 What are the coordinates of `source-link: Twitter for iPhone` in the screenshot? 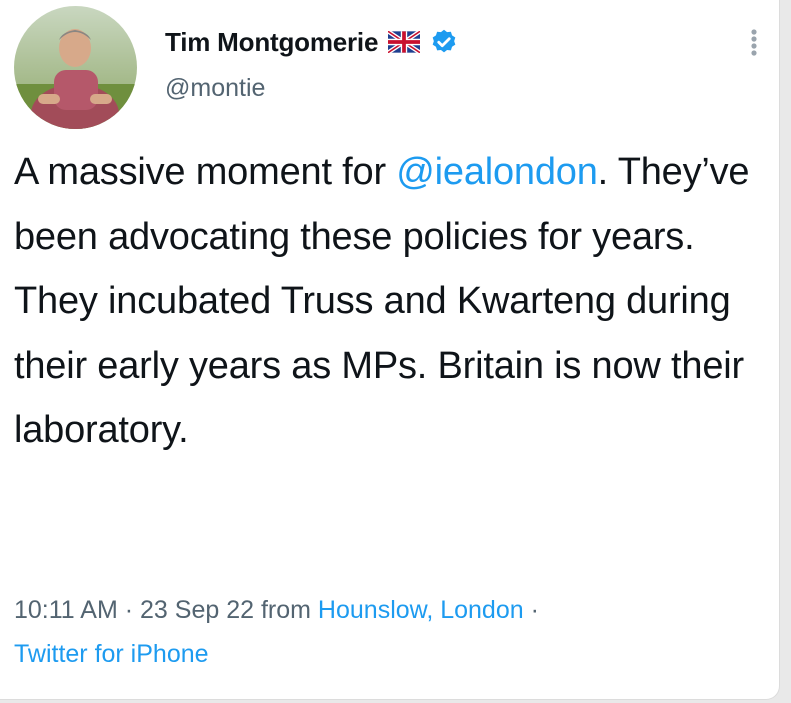 It's located at (111, 654).